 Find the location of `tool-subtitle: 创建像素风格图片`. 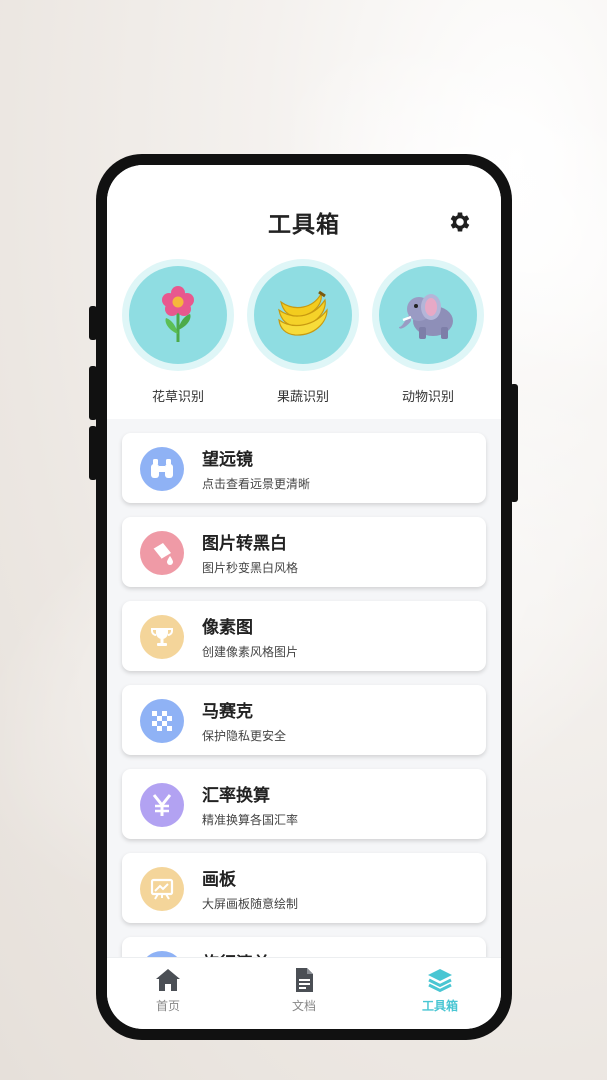

tool-subtitle: 创建像素风格图片 is located at coordinates (250, 652).